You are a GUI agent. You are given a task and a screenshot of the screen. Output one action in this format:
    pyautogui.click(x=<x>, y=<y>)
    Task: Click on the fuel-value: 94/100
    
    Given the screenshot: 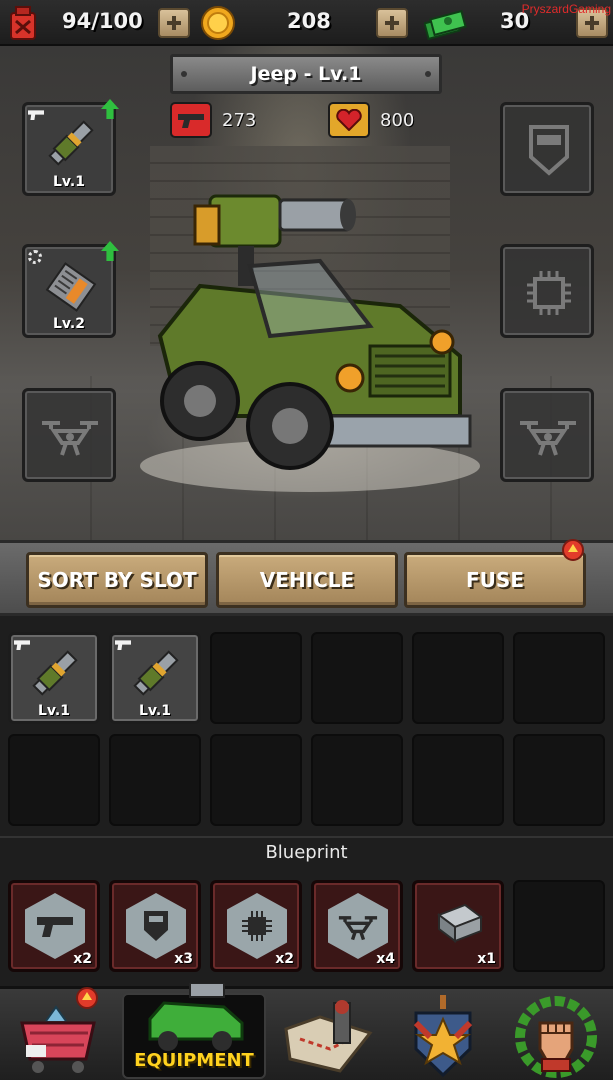 What is the action you would take?
    pyautogui.click(x=102, y=21)
    